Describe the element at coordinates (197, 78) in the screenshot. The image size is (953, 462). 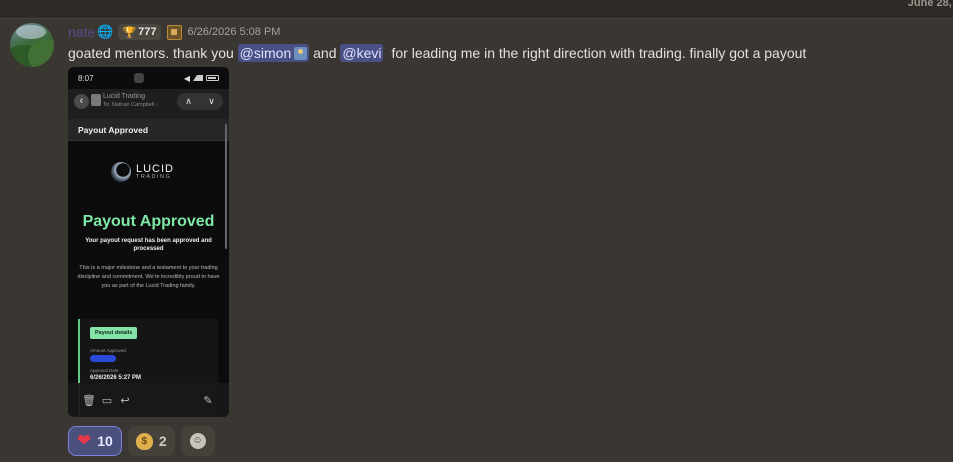
I see `signal-icon` at that location.